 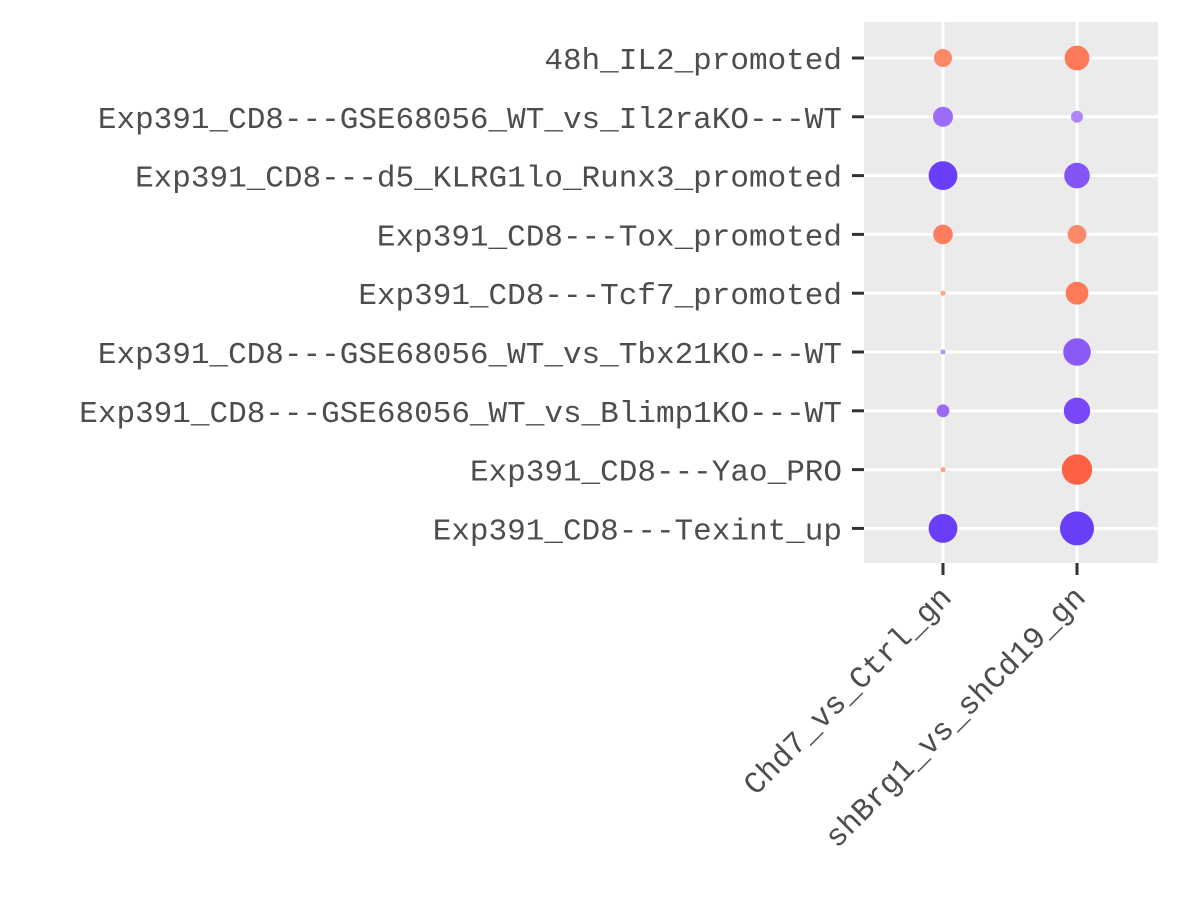 What do you see at coordinates (956, 718) in the screenshot?
I see `x-axis-tick-label: shBrg1_vs_shCd19_gn` at bounding box center [956, 718].